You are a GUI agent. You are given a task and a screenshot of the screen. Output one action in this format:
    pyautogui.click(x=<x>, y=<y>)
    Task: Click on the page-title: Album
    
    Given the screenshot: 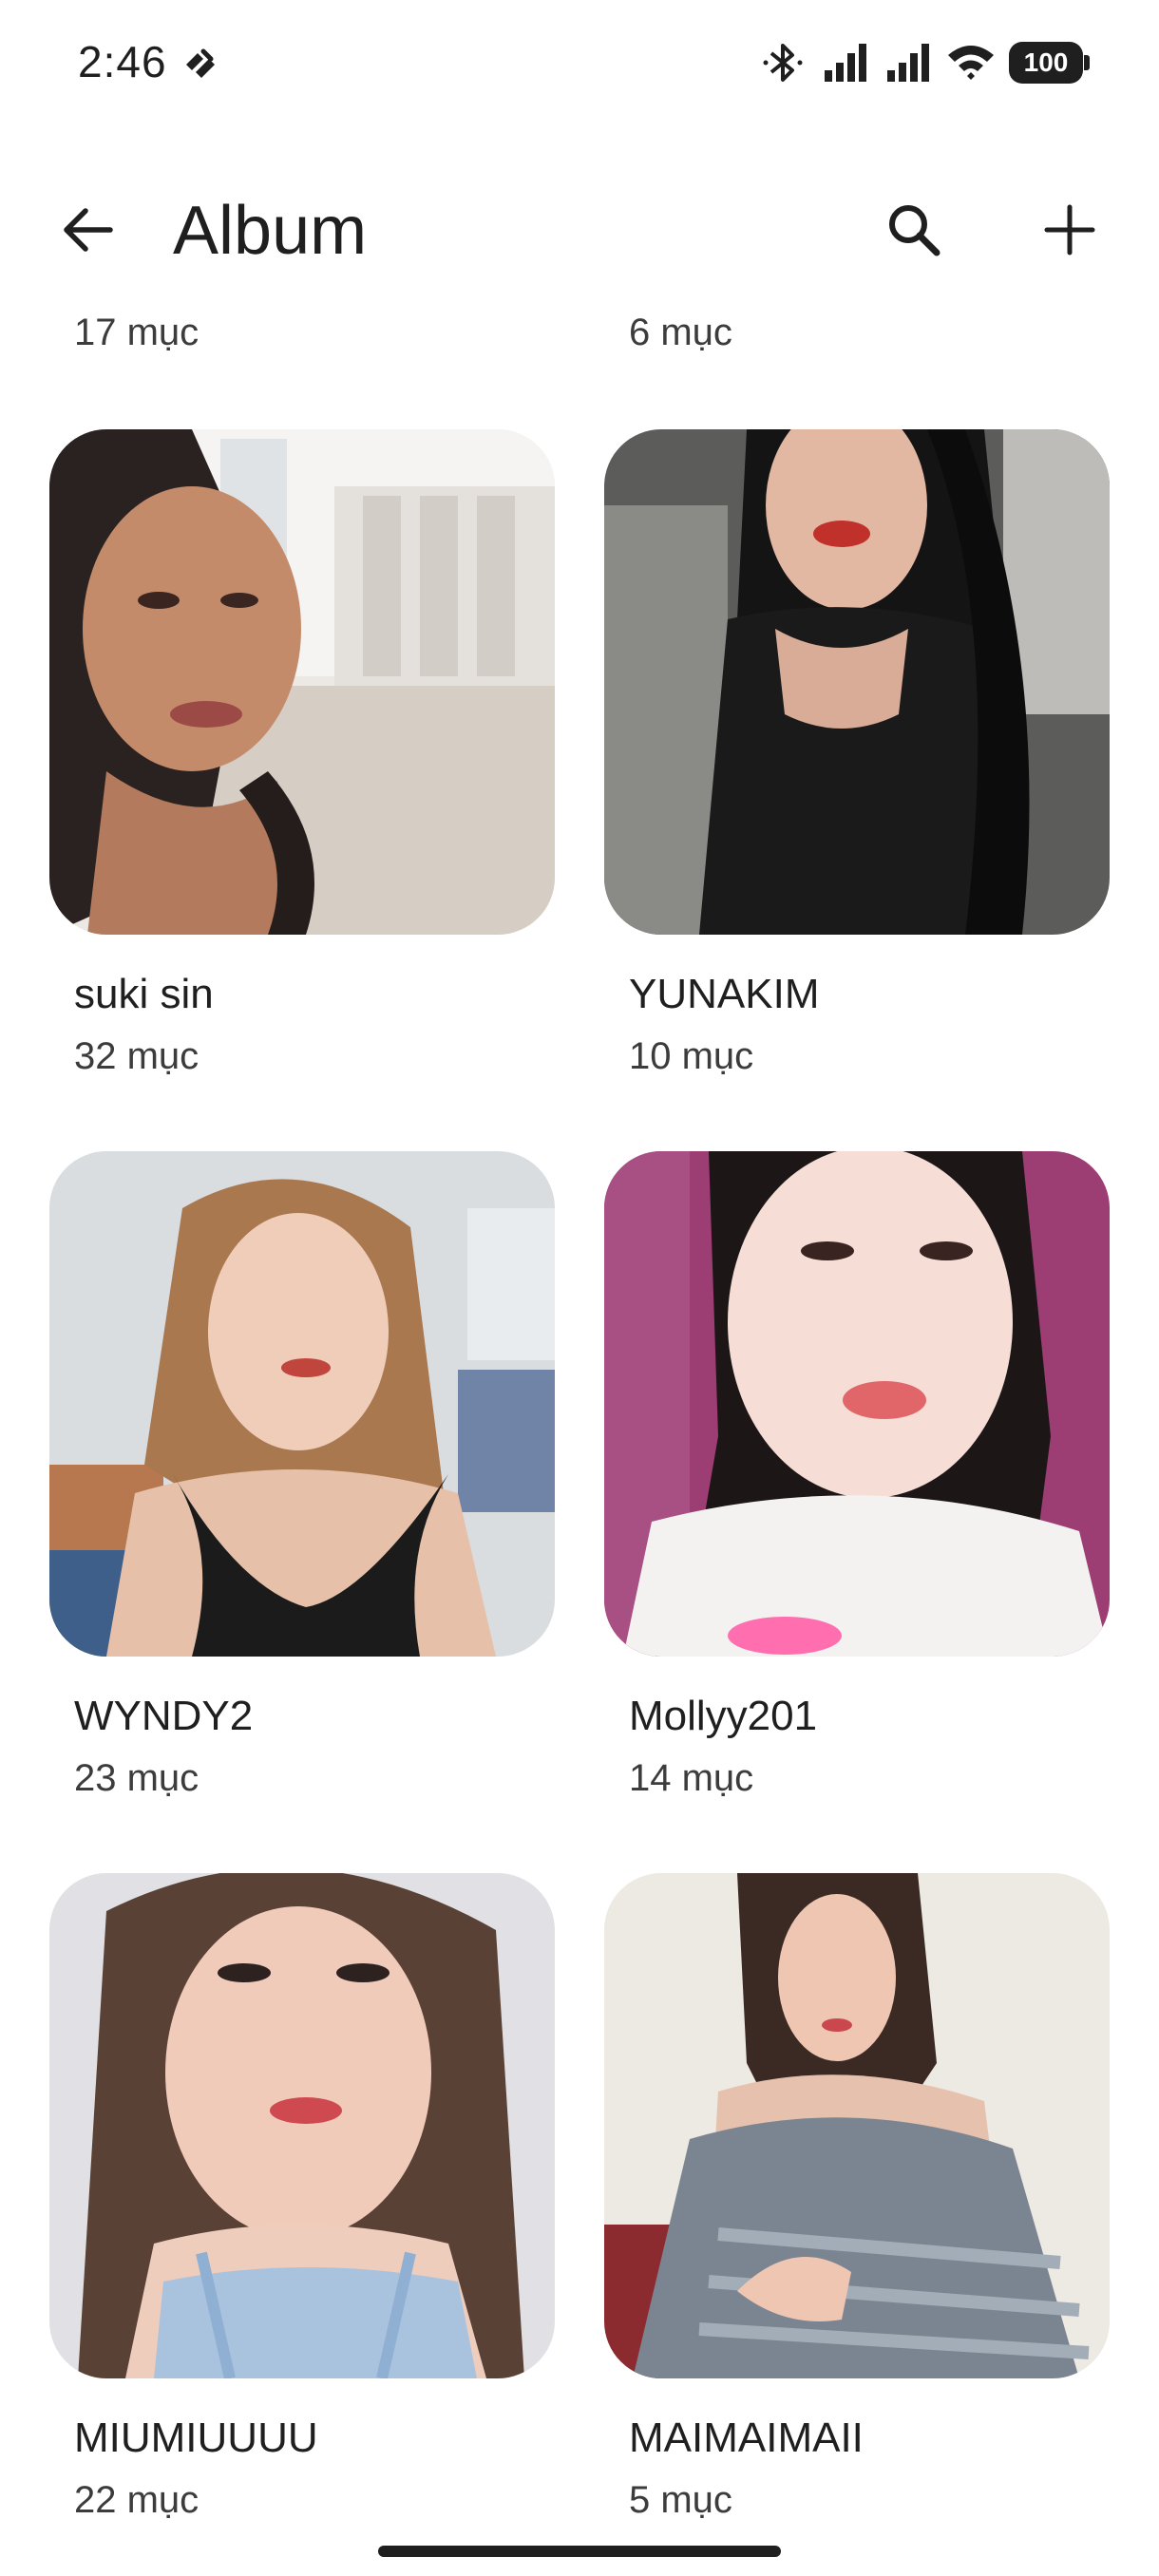 What is the action you would take?
    pyautogui.click(x=270, y=231)
    